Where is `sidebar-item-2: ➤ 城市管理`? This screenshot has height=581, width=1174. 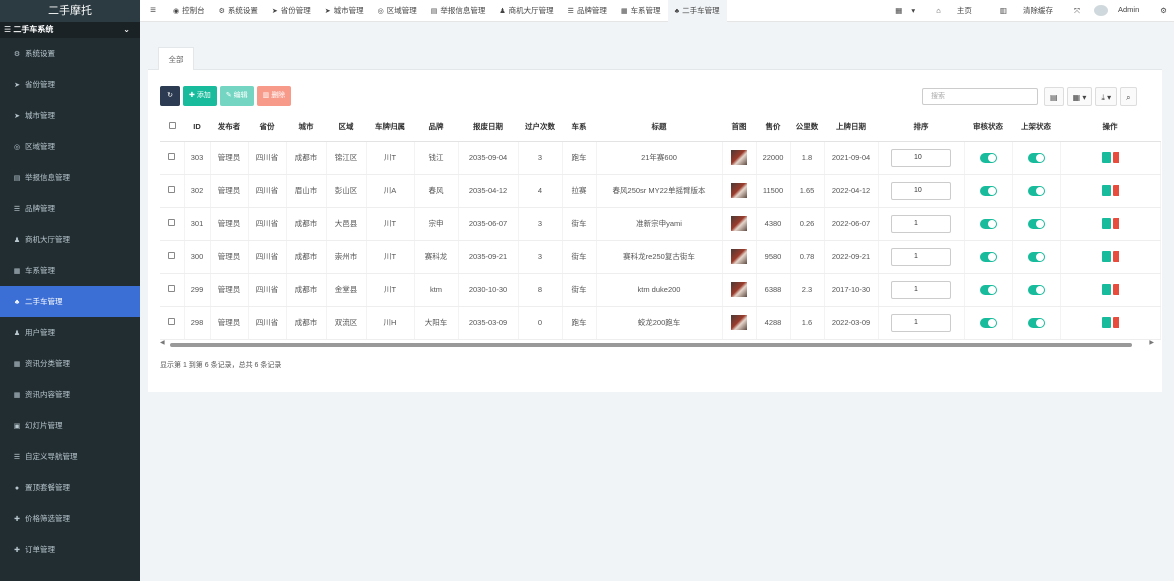
sidebar-item-2: ➤ 城市管理 is located at coordinates (70, 115).